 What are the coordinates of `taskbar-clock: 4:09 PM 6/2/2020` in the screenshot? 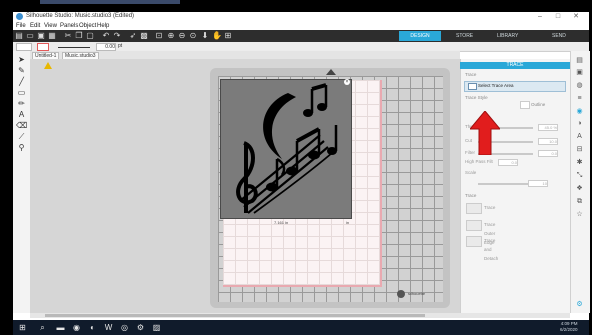 It's located at (569, 327).